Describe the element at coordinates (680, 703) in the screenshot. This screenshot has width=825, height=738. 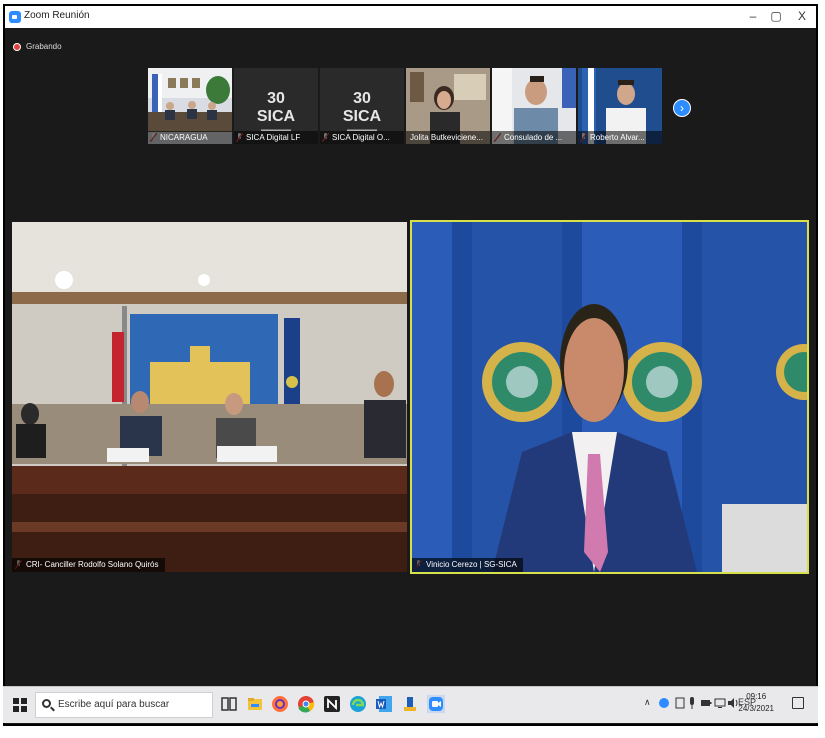
I see `tray-app-icon` at that location.